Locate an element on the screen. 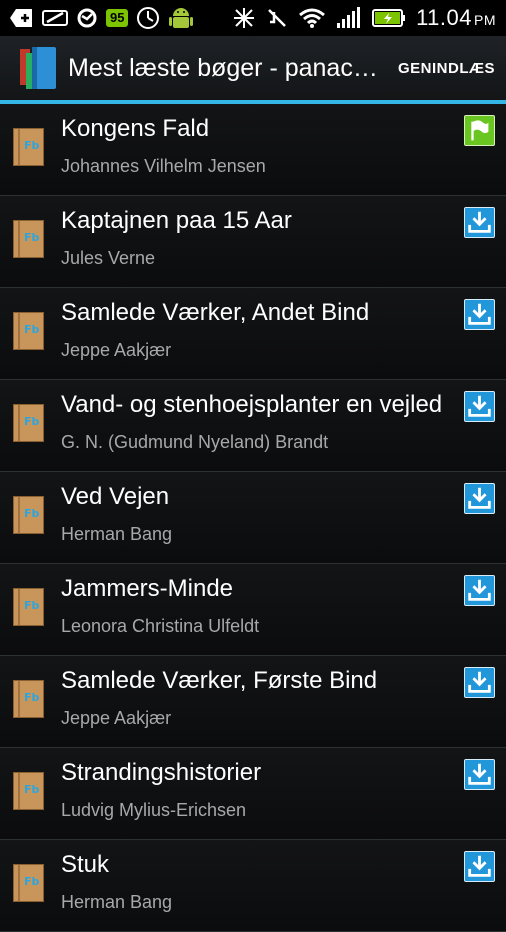 The height and width of the screenshot is (932, 506). book-author: Leonora Christina Ulfeldt is located at coordinates (160, 626).